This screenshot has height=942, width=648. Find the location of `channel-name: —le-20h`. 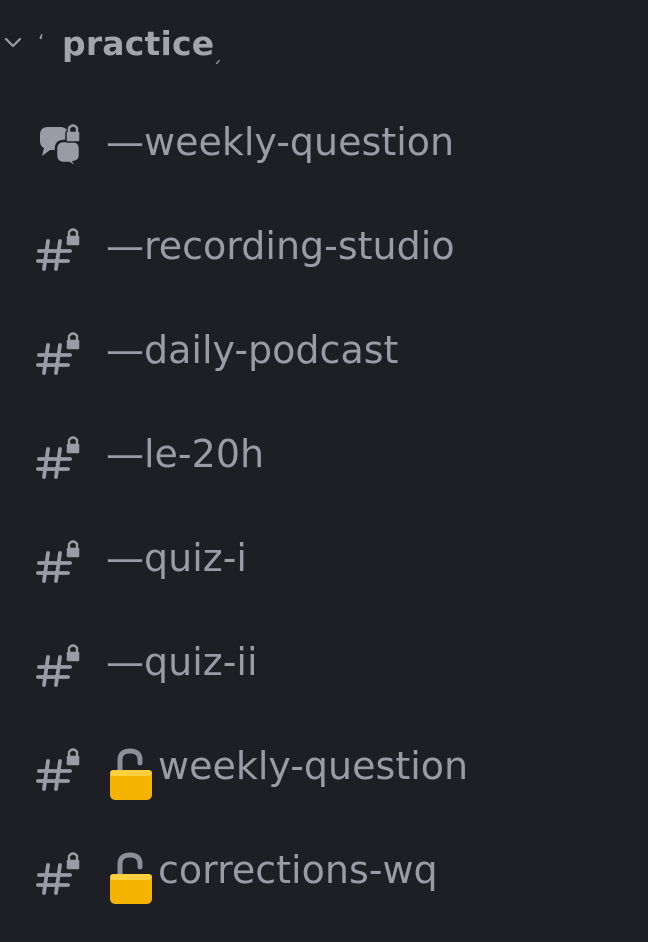

channel-name: —le-20h is located at coordinates (185, 454).